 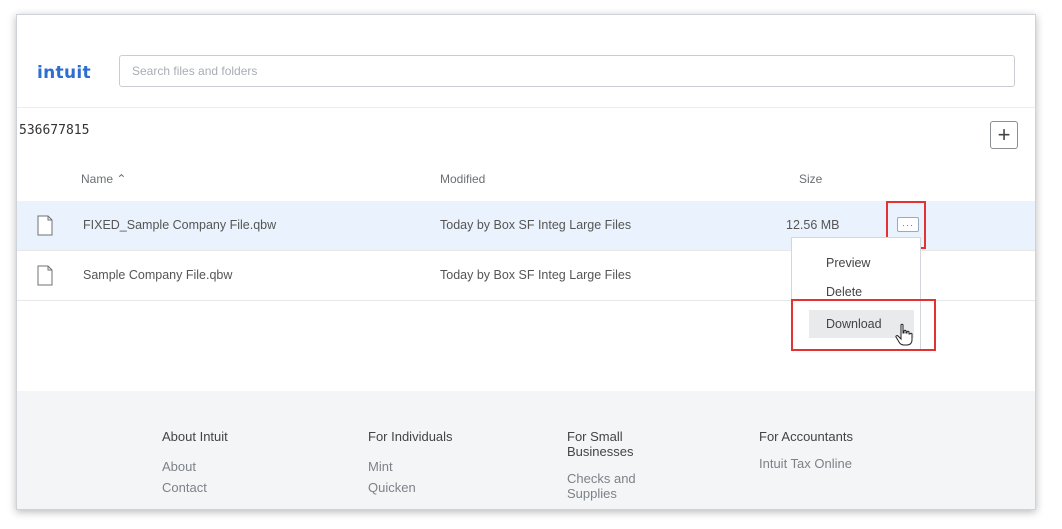 I want to click on footer-heading: For Accountants, so click(x=806, y=436).